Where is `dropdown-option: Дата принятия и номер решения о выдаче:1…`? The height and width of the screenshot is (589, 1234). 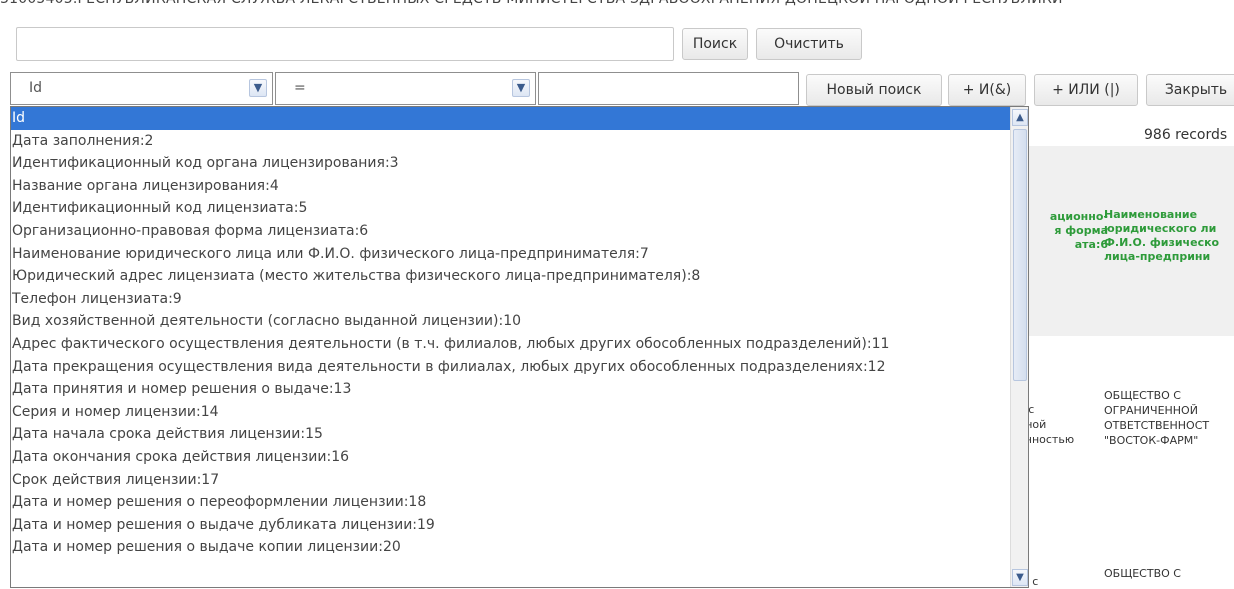 dropdown-option: Дата принятия и номер решения о выдаче:1… is located at coordinates (519, 389).